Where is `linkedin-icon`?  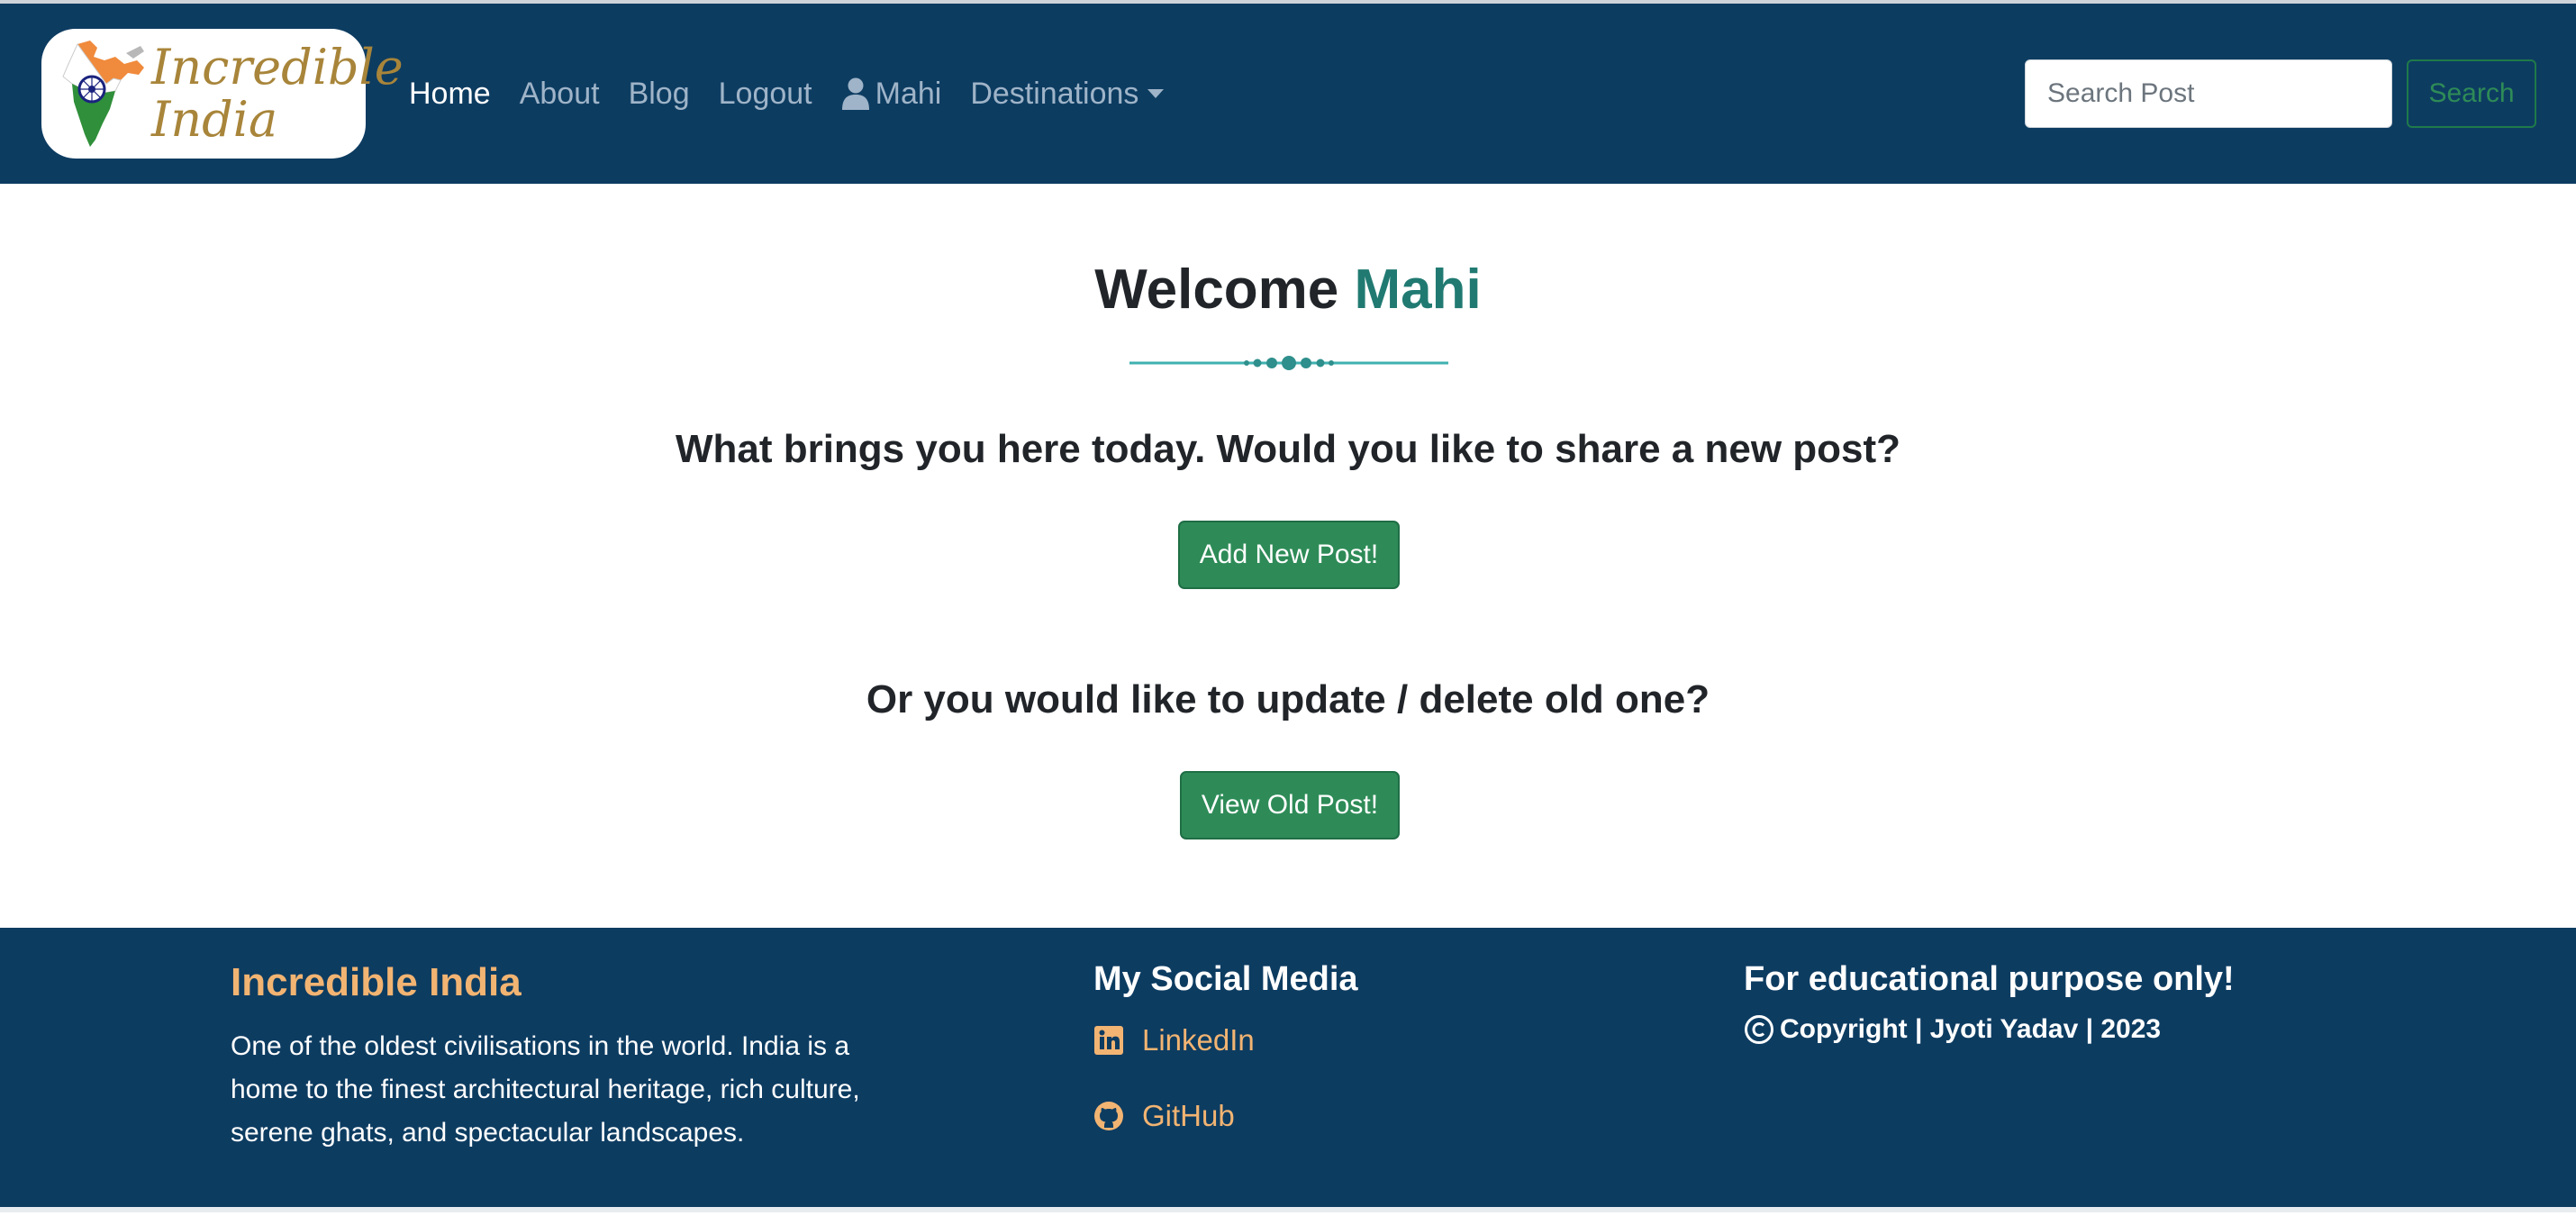
linkedin-icon is located at coordinates (1108, 1040).